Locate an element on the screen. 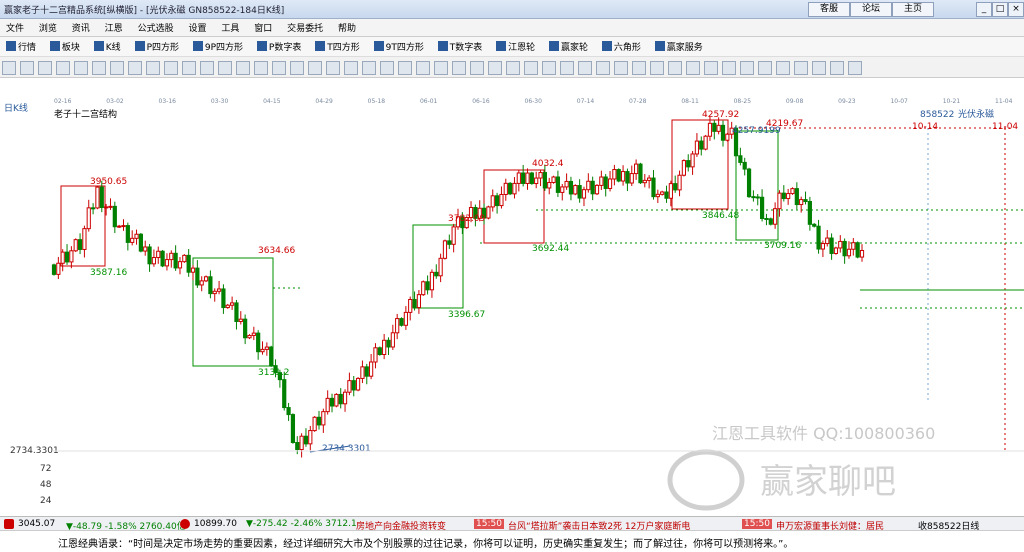 The image size is (1024, 552). watermark-brand: 赢家聊吧 is located at coordinates (828, 482).